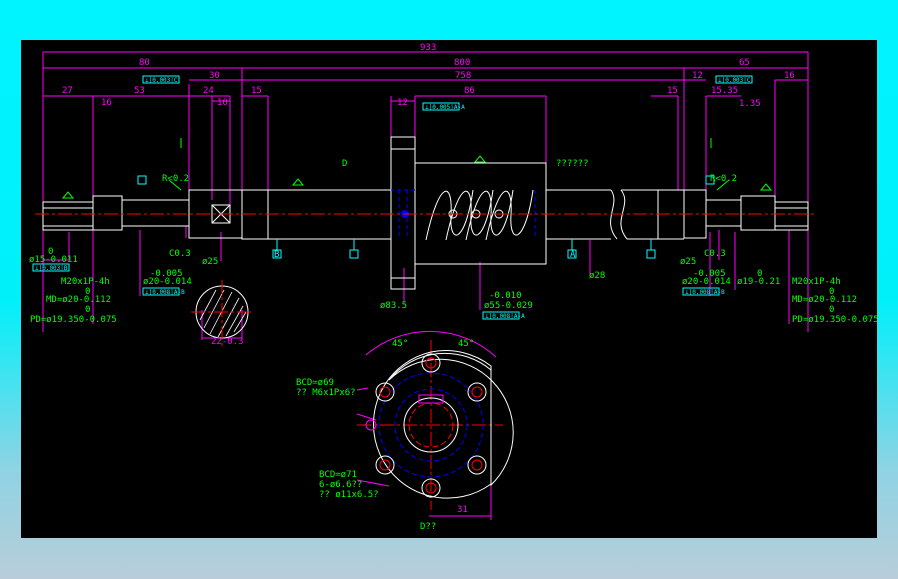 This screenshot has width=898, height=579. Describe the element at coordinates (222, 103) in the screenshot. I see `dim-10: 10` at that location.